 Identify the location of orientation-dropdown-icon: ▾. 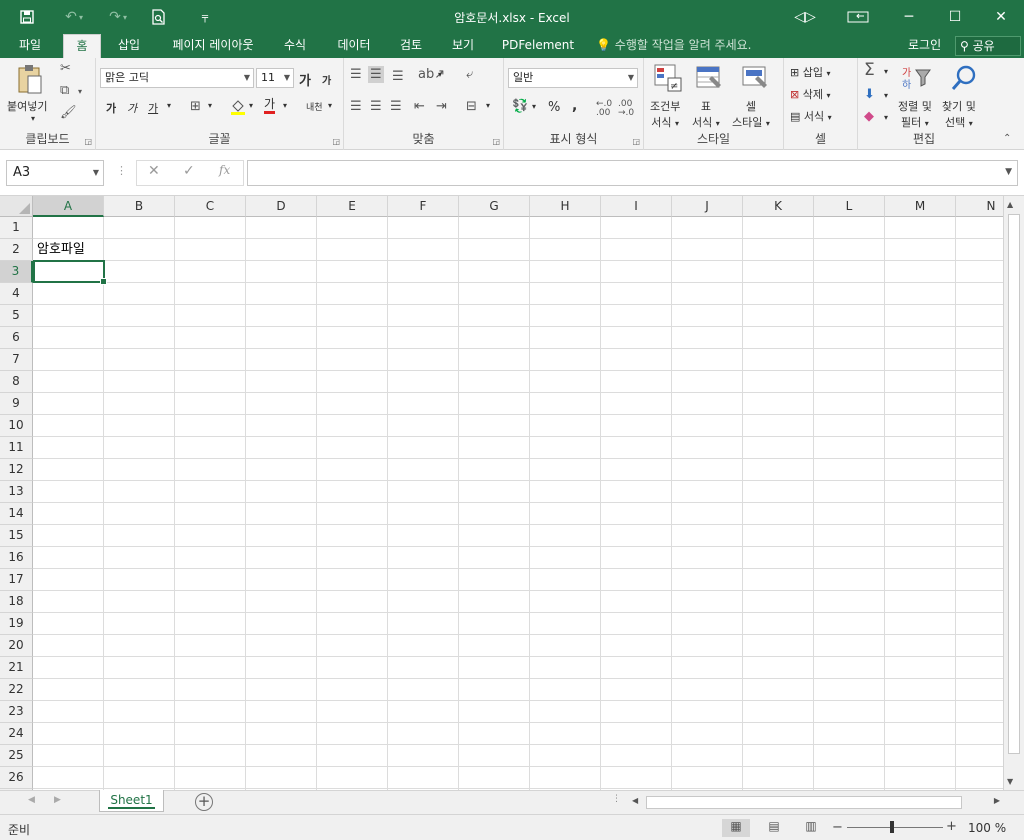
(440, 74).